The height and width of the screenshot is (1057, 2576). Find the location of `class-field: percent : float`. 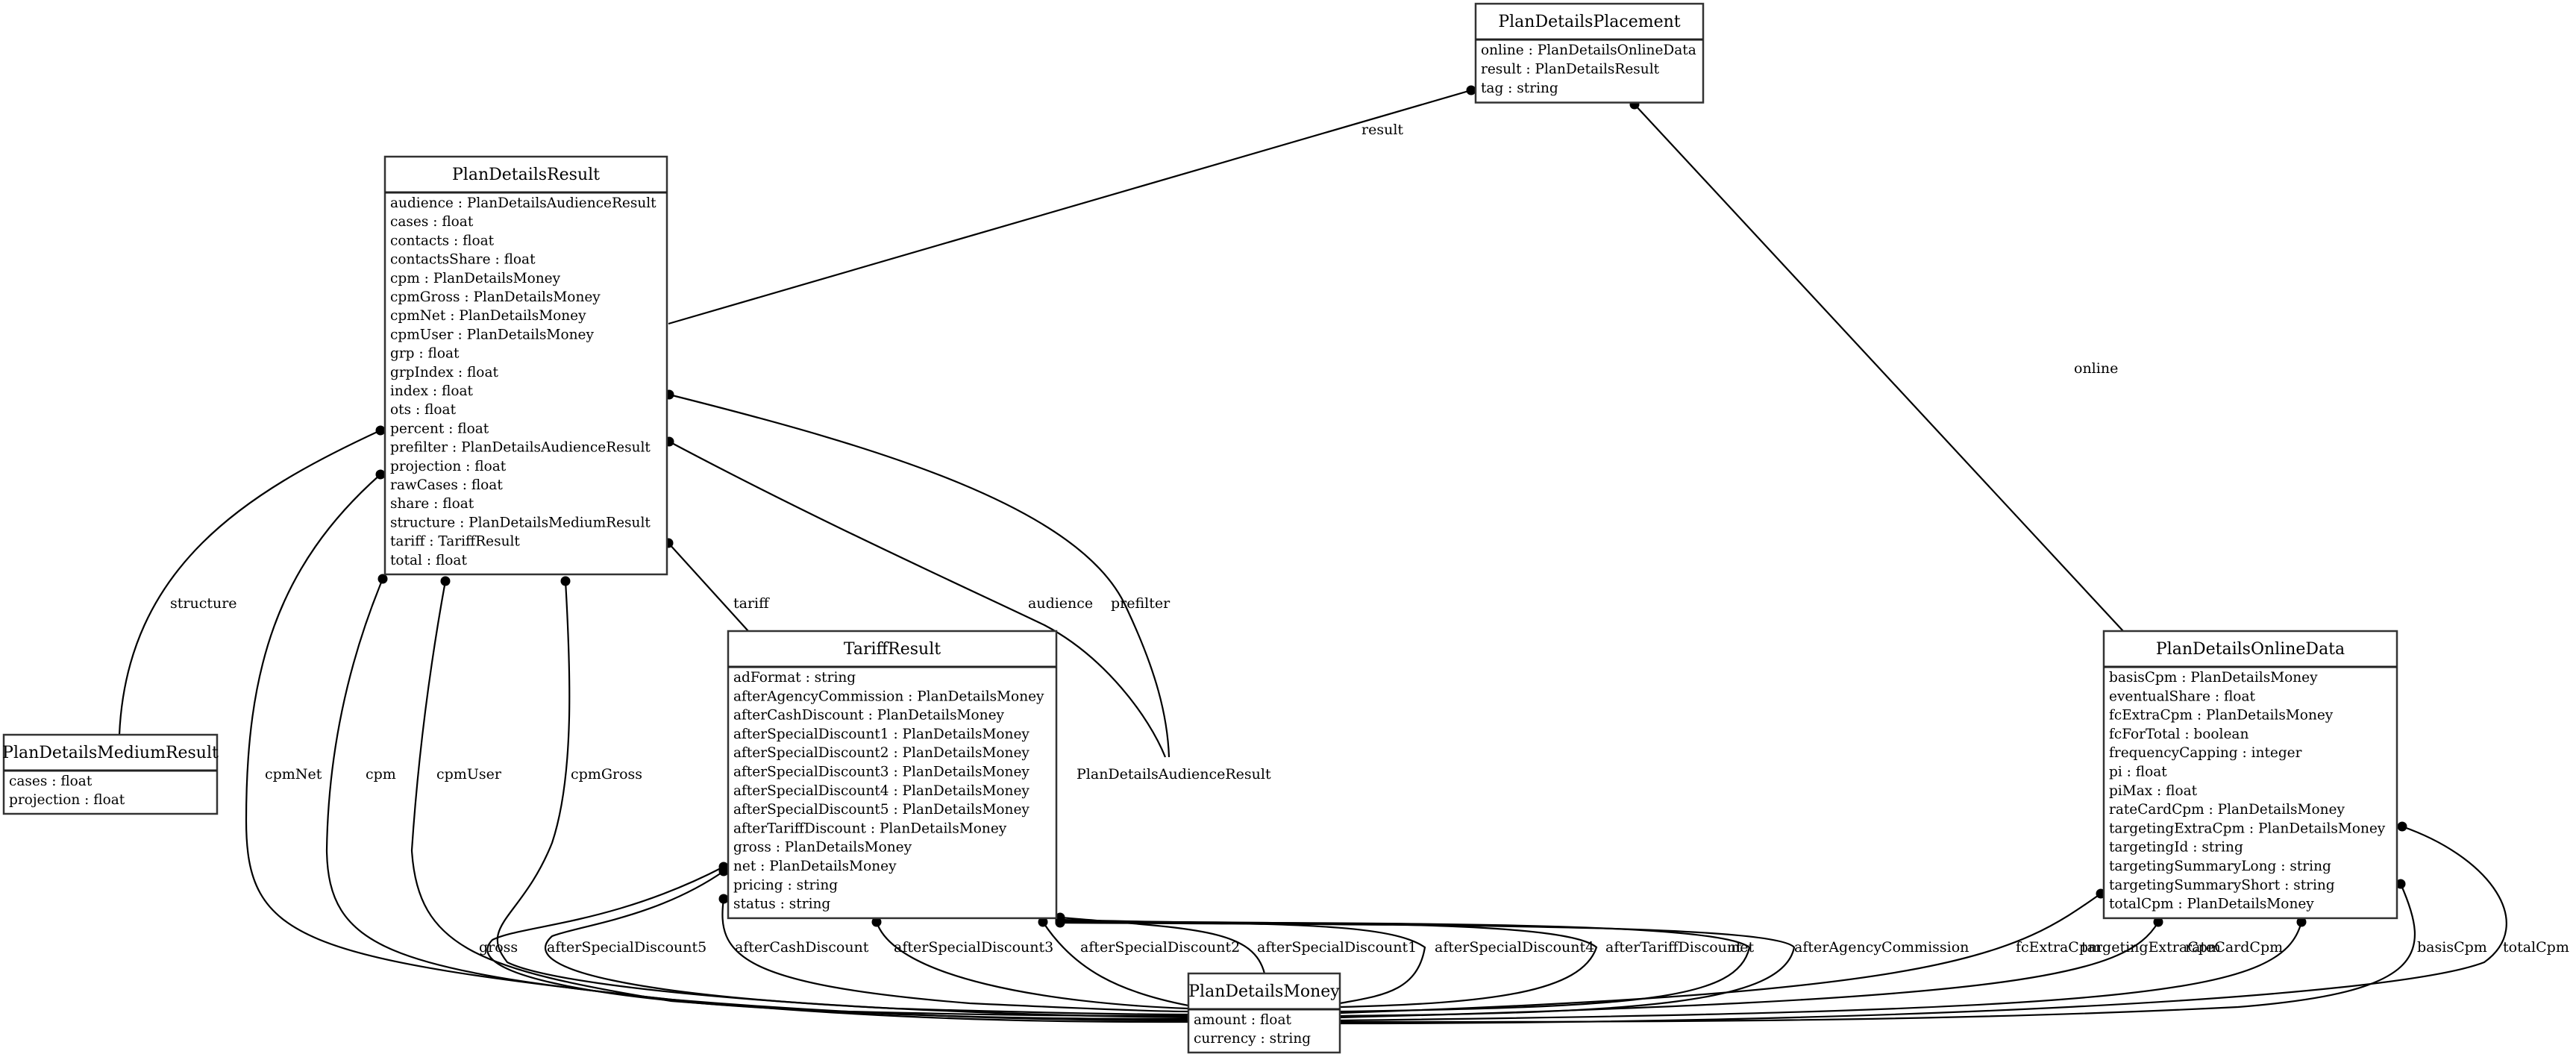

class-field: percent : float is located at coordinates (439, 429).